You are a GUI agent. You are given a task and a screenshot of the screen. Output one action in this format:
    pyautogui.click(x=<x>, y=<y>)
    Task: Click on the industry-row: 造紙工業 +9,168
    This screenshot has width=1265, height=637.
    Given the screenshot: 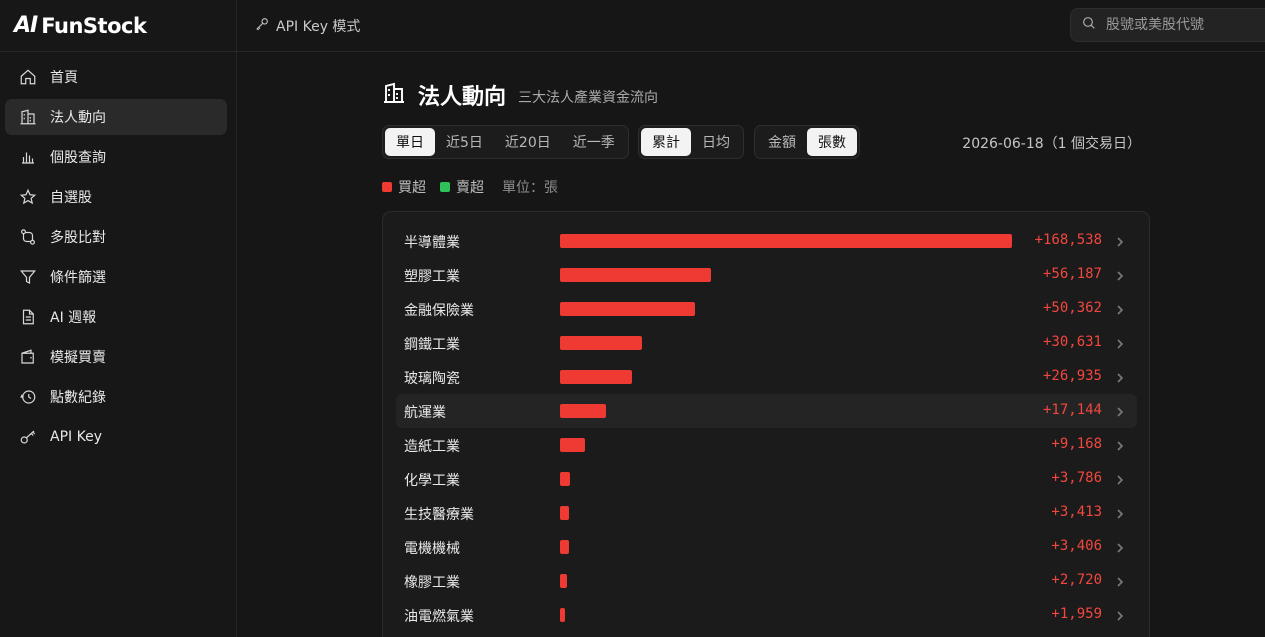 What is the action you would take?
    pyautogui.click(x=766, y=445)
    